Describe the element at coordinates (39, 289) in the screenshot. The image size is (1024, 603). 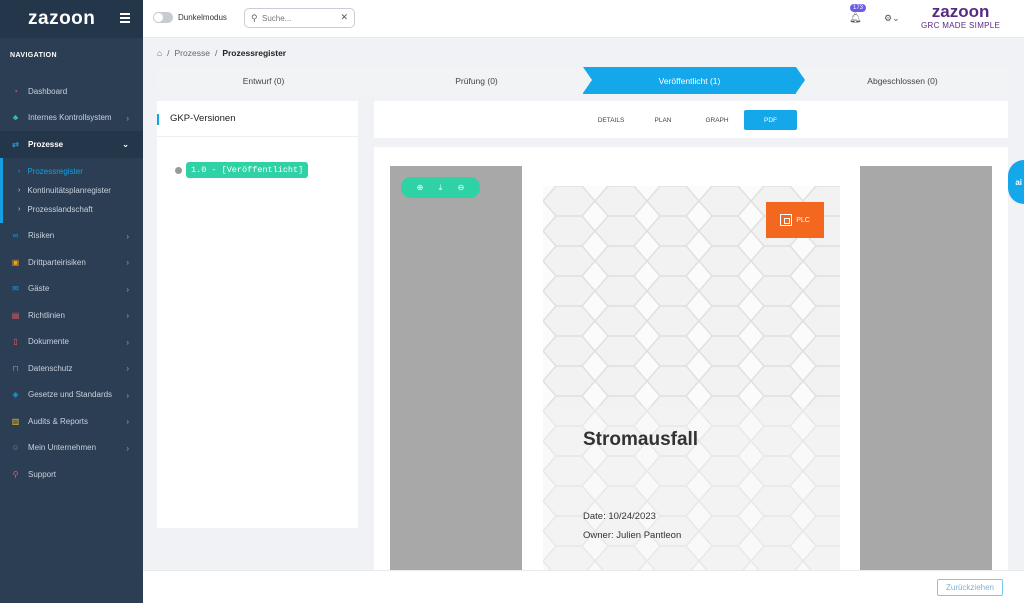
I see `sidebar-item-label: Gäste` at that location.